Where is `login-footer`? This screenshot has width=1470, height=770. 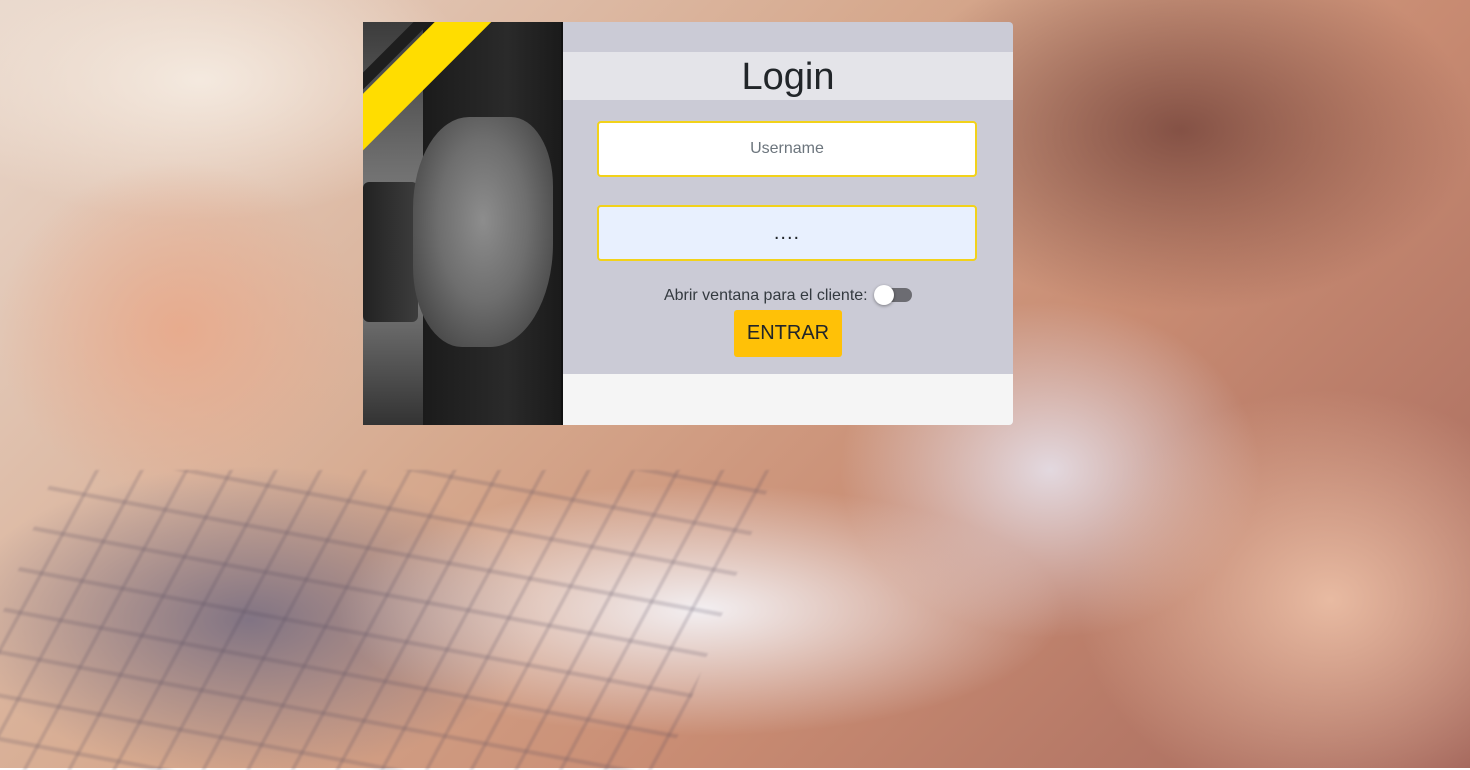
login-footer is located at coordinates (788, 399).